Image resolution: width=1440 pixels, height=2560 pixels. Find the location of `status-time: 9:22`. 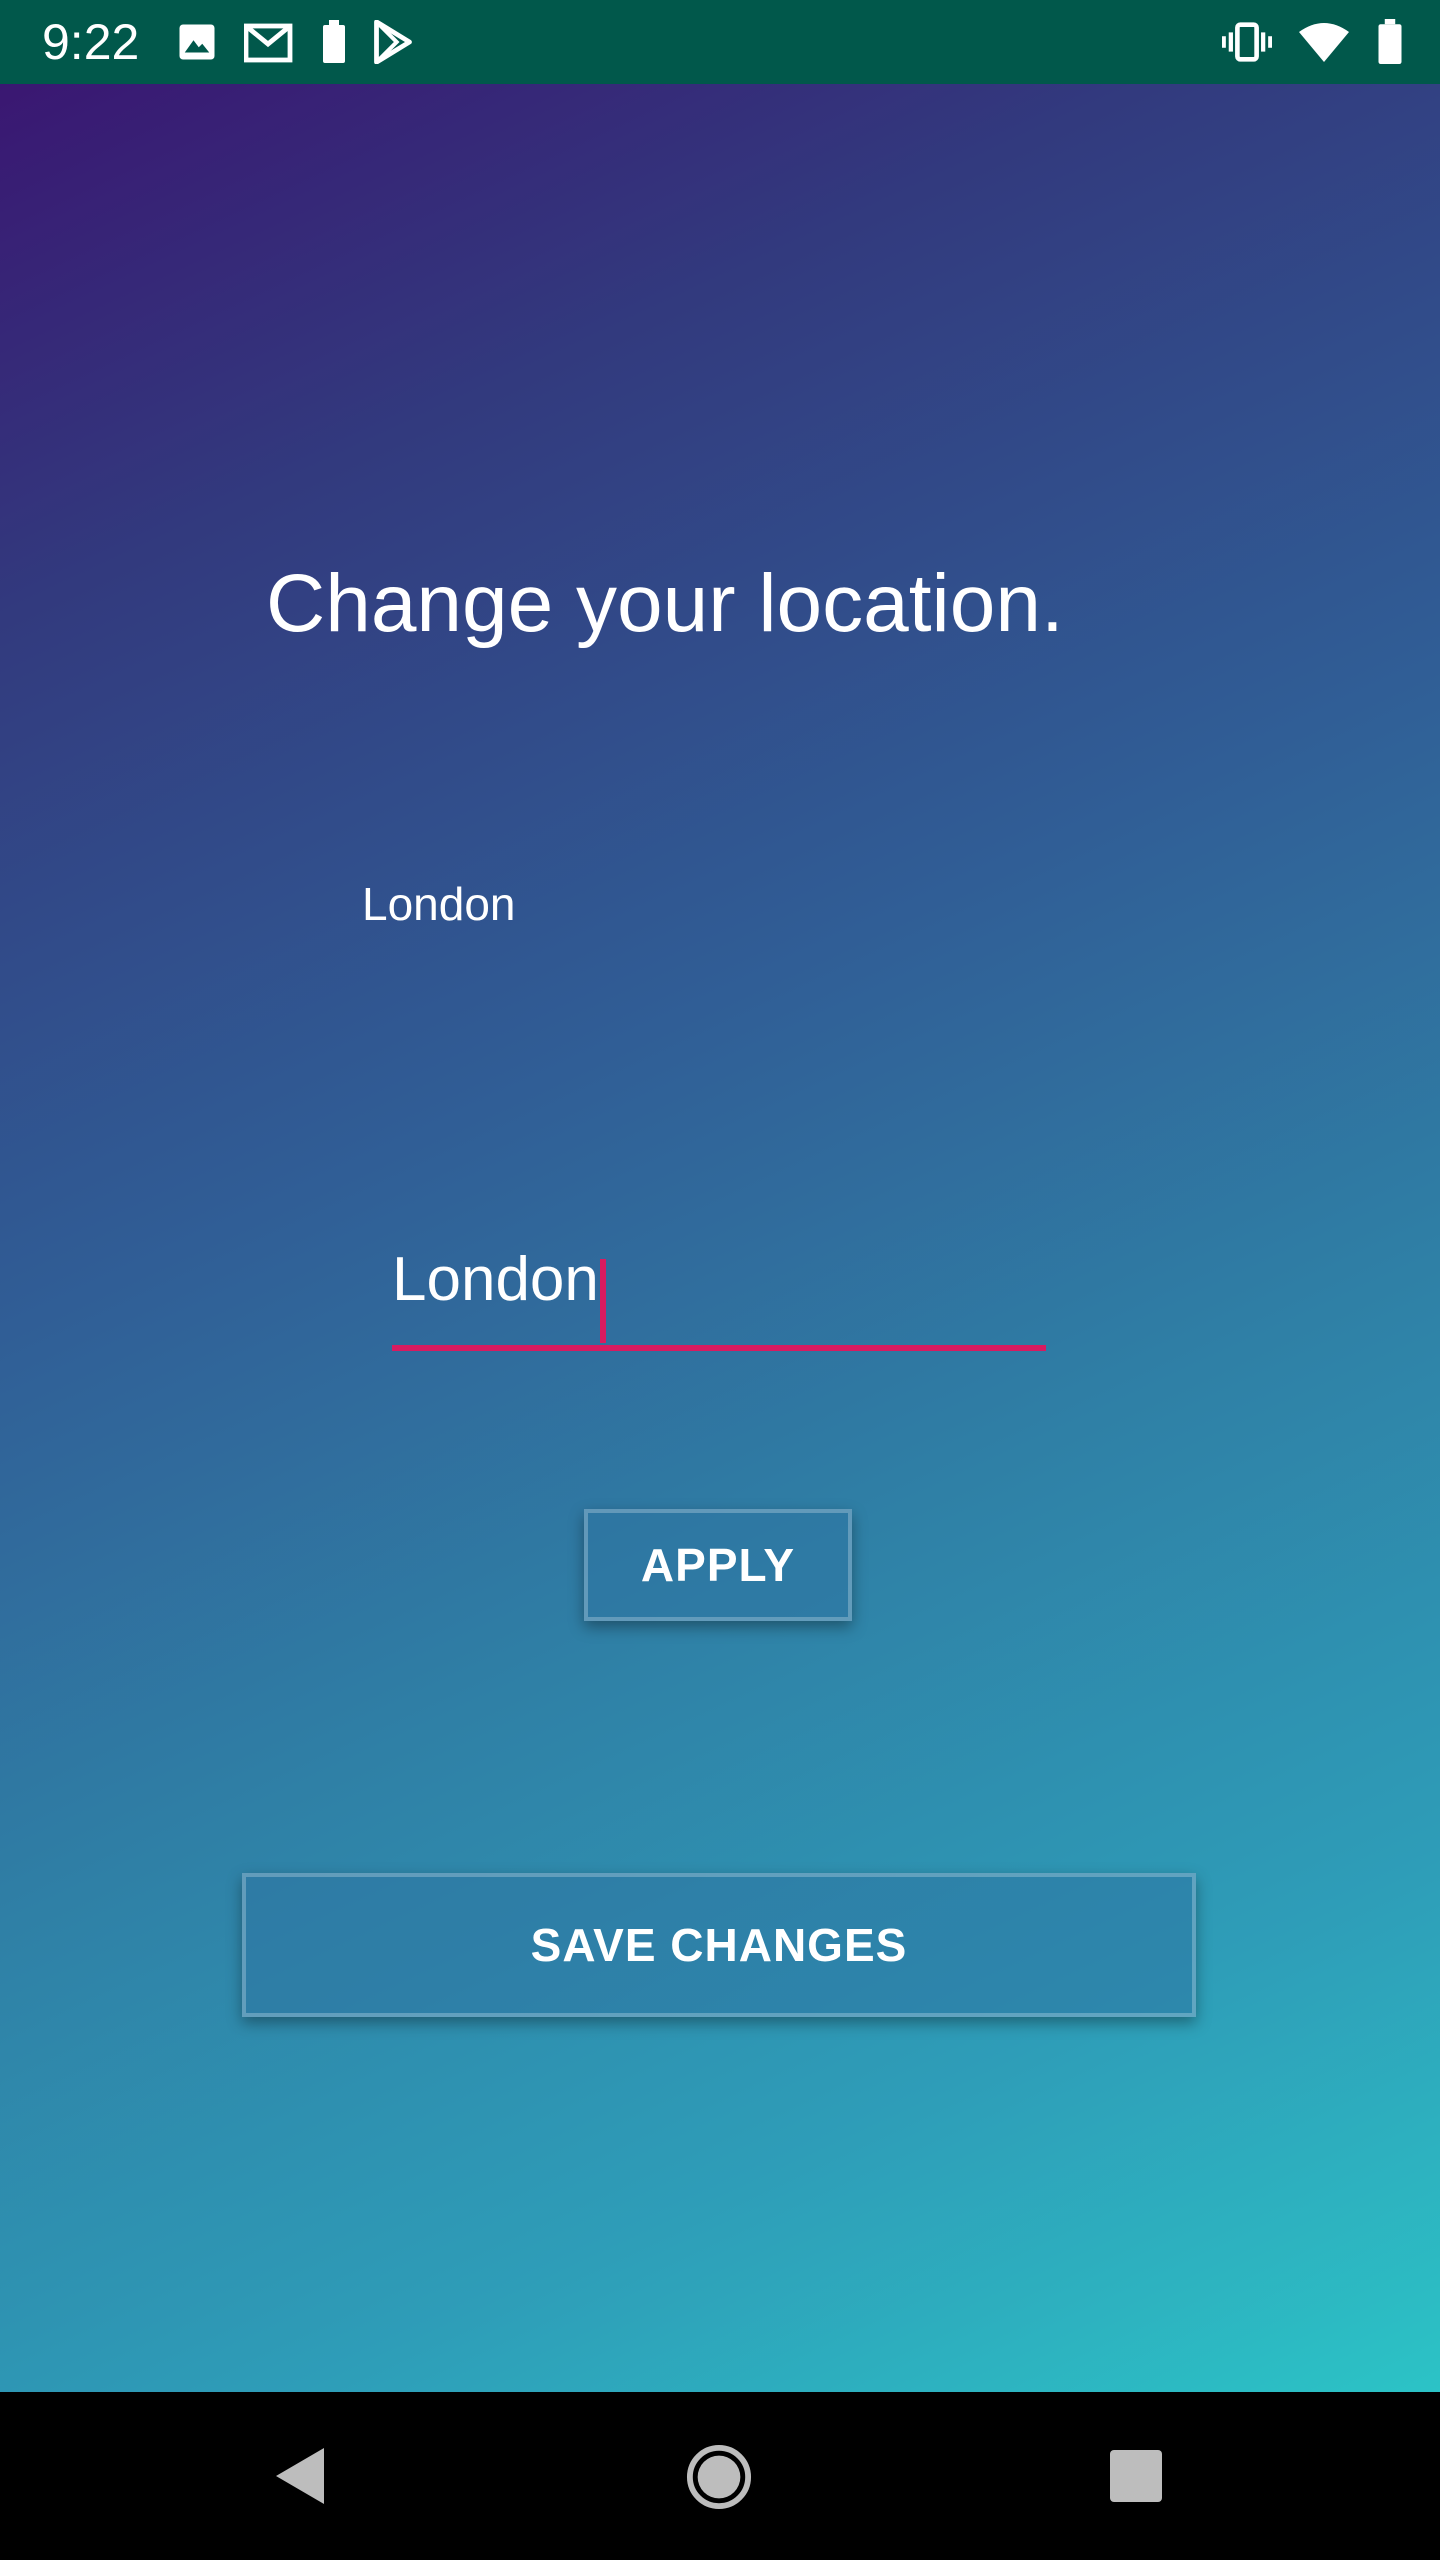

status-time: 9:22 is located at coordinates (91, 42).